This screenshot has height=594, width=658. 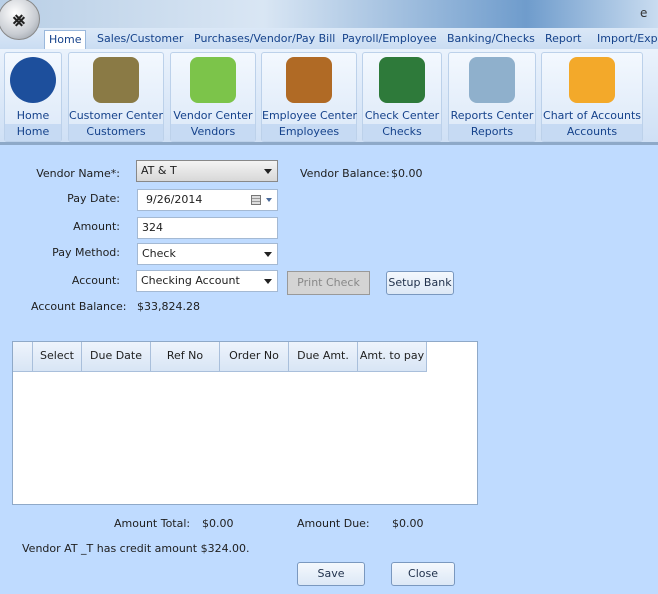 I want to click on ribbon-item-label: Reports Center, so click(x=492, y=115).